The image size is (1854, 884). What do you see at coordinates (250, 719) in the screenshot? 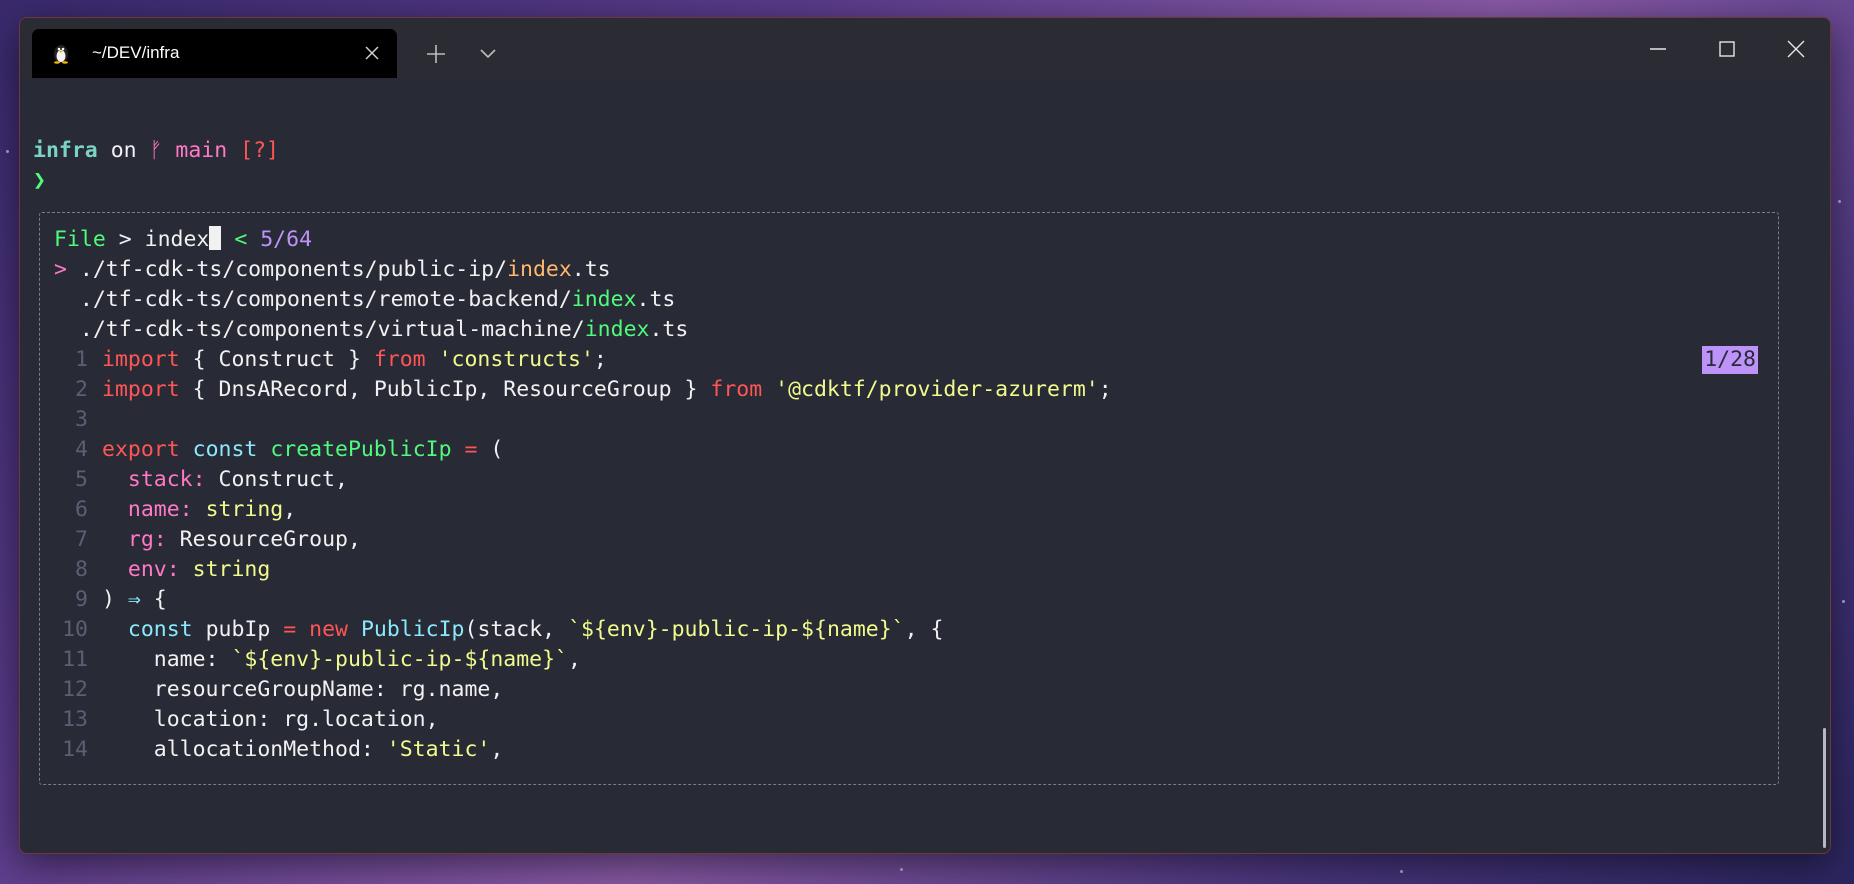
I see `code-line: 13 location: rg.location,` at bounding box center [250, 719].